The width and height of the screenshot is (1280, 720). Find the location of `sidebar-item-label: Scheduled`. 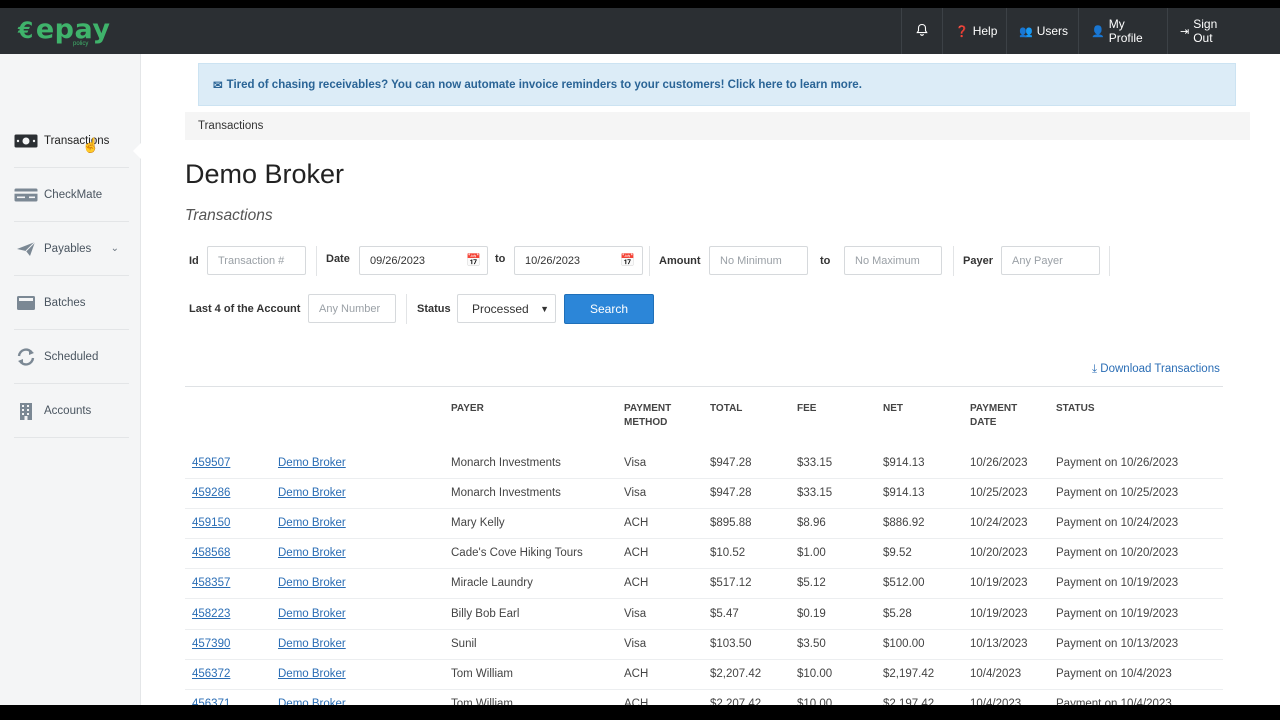

sidebar-item-label: Scheduled is located at coordinates (71, 356).